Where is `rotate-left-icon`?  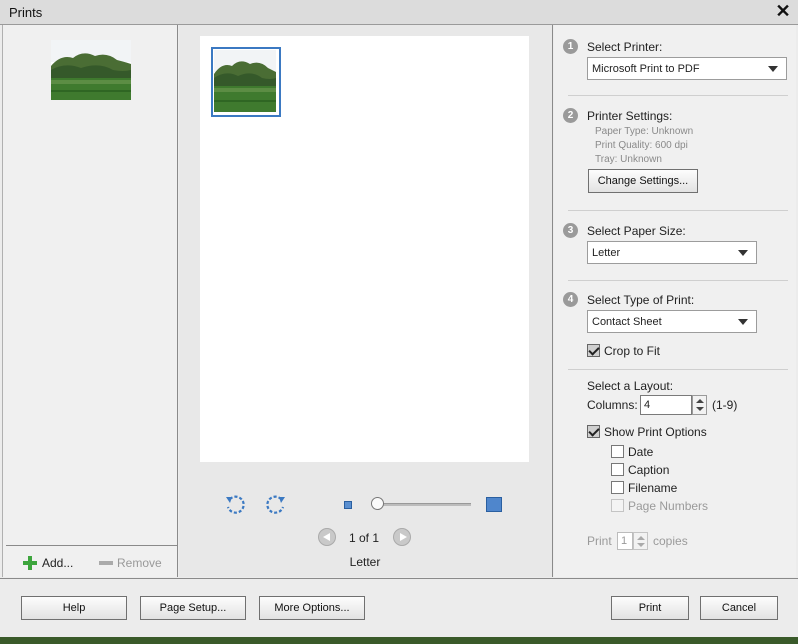
rotate-left-icon is located at coordinates (235, 505).